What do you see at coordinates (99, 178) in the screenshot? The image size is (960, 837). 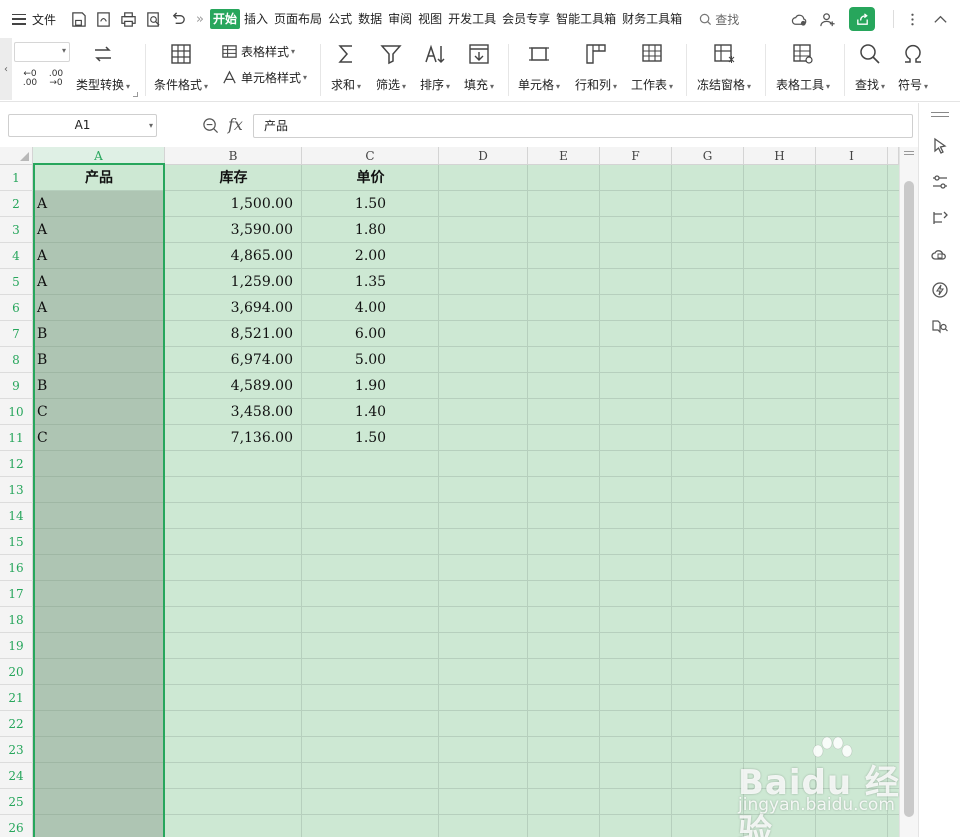 I see `cell-a1: 产品` at bounding box center [99, 178].